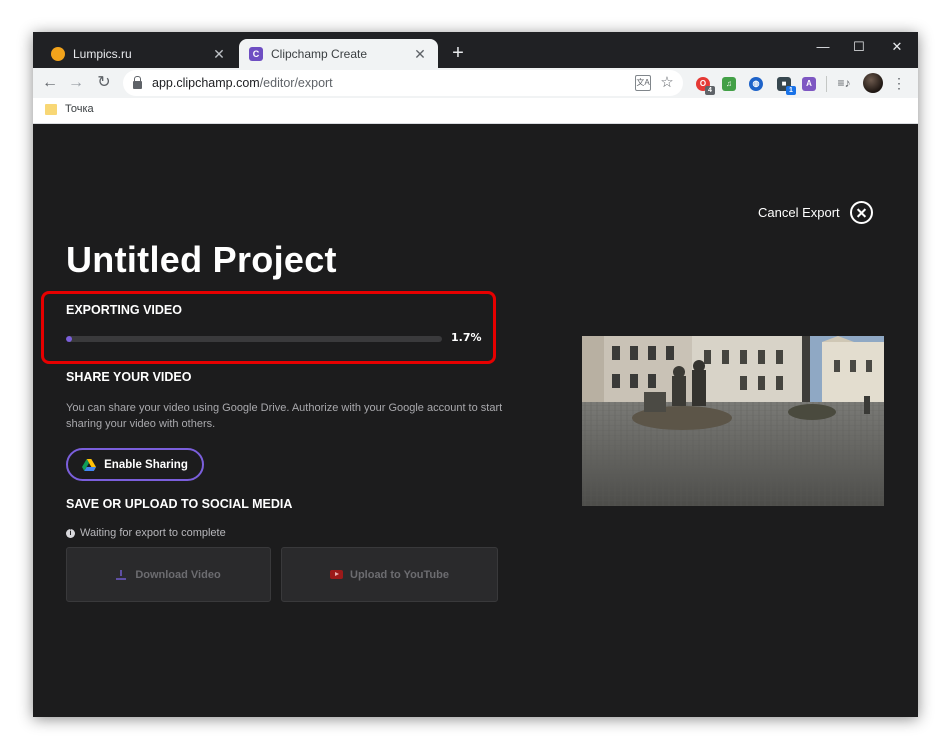 The height and width of the screenshot is (749, 950). I want to click on clipchamp-favicon-icon: C, so click(256, 53).